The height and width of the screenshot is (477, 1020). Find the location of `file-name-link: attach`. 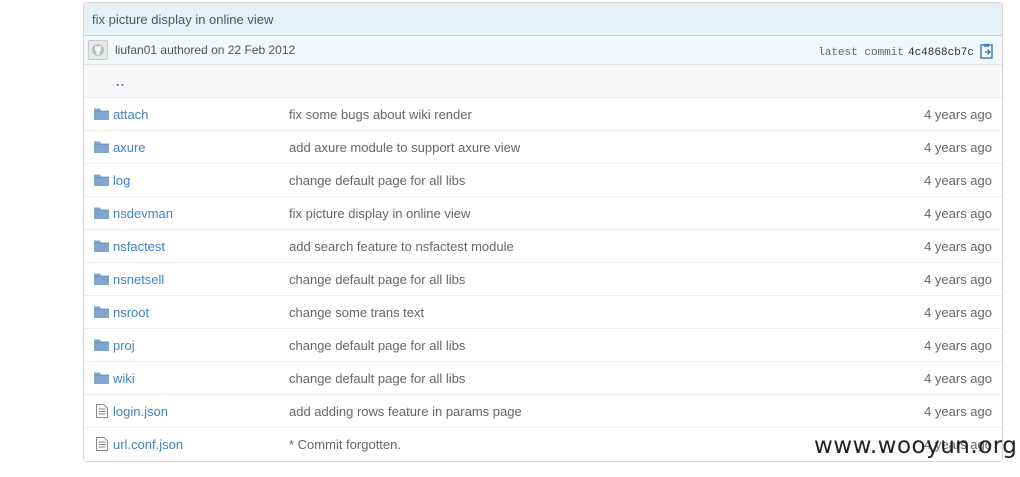

file-name-link: attach is located at coordinates (130, 114).